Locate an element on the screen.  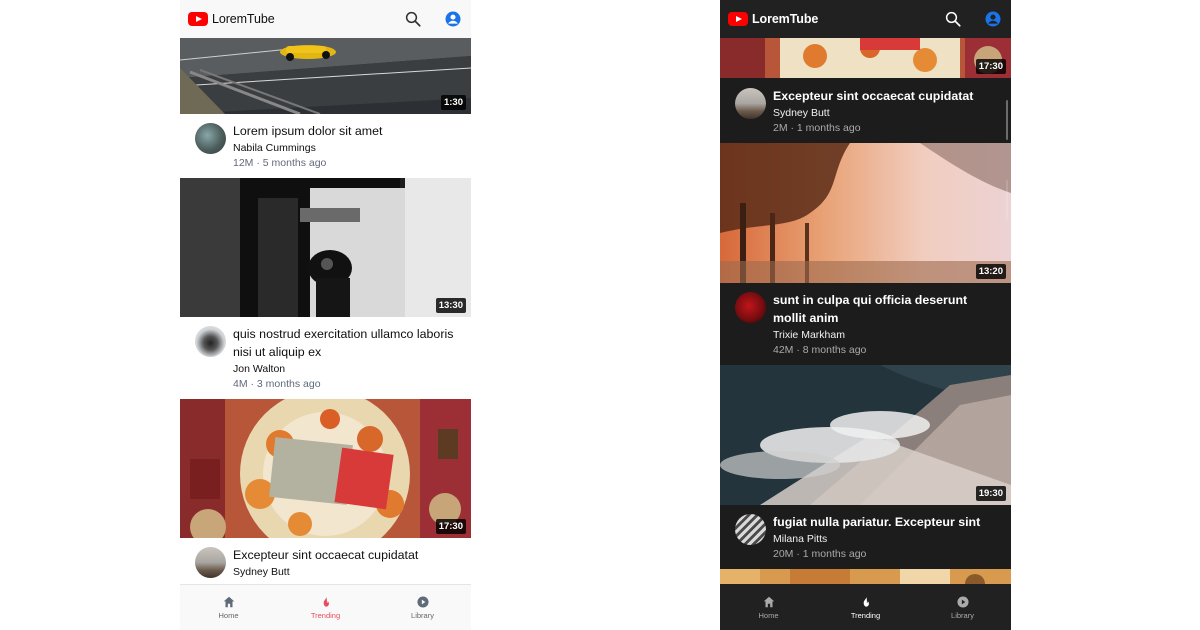
video-stats: 4M · 3 months ago is located at coordinates (277, 384).